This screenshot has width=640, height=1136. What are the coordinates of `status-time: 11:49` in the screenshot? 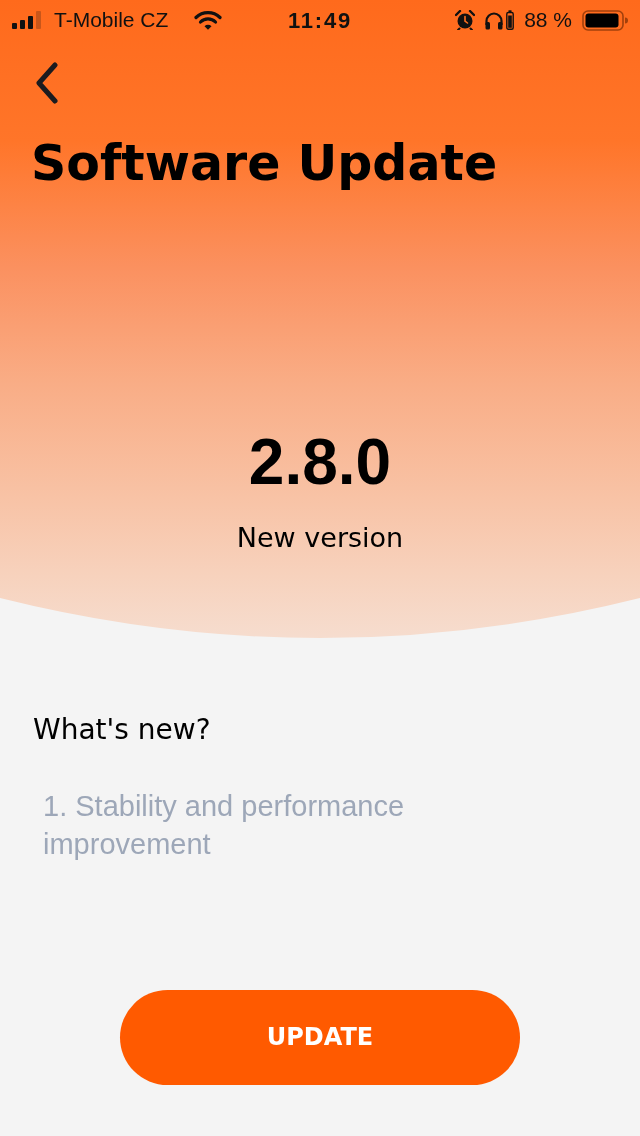 It's located at (320, 20).